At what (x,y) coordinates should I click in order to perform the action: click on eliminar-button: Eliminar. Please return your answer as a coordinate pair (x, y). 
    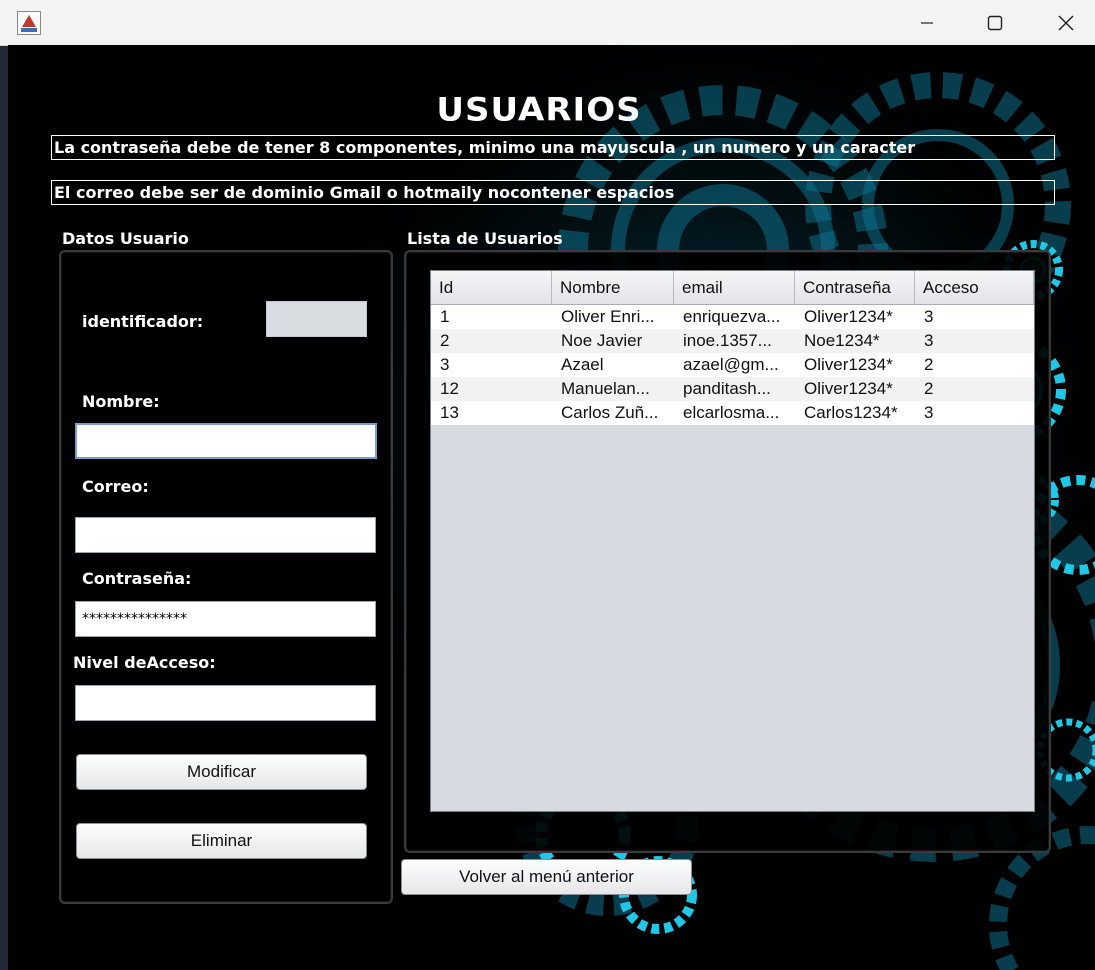
    Looking at the image, I should click on (221, 841).